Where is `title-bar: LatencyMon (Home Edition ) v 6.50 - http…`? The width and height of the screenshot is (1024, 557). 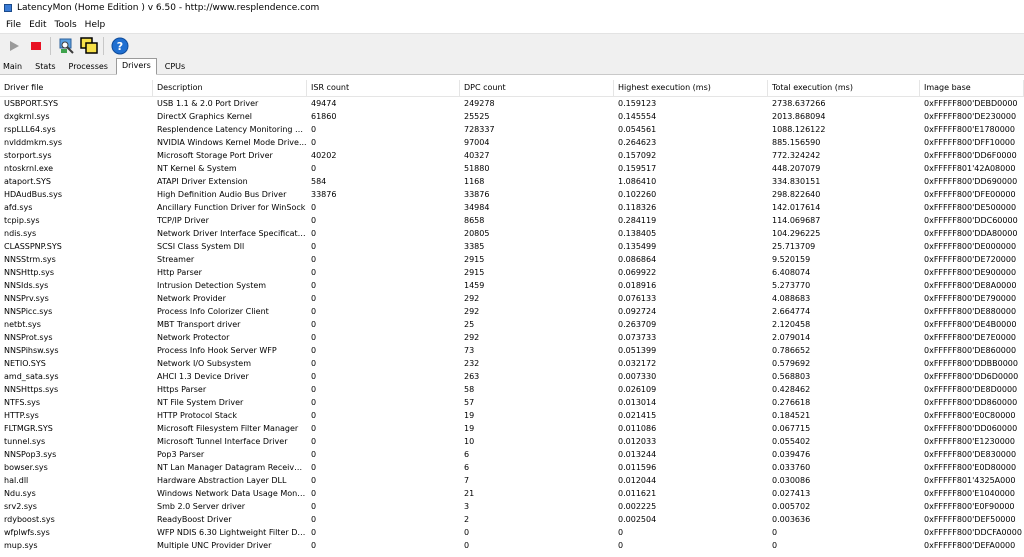
title-bar: LatencyMon (Home Edition ) v 6.50 - http… is located at coordinates (512, 8).